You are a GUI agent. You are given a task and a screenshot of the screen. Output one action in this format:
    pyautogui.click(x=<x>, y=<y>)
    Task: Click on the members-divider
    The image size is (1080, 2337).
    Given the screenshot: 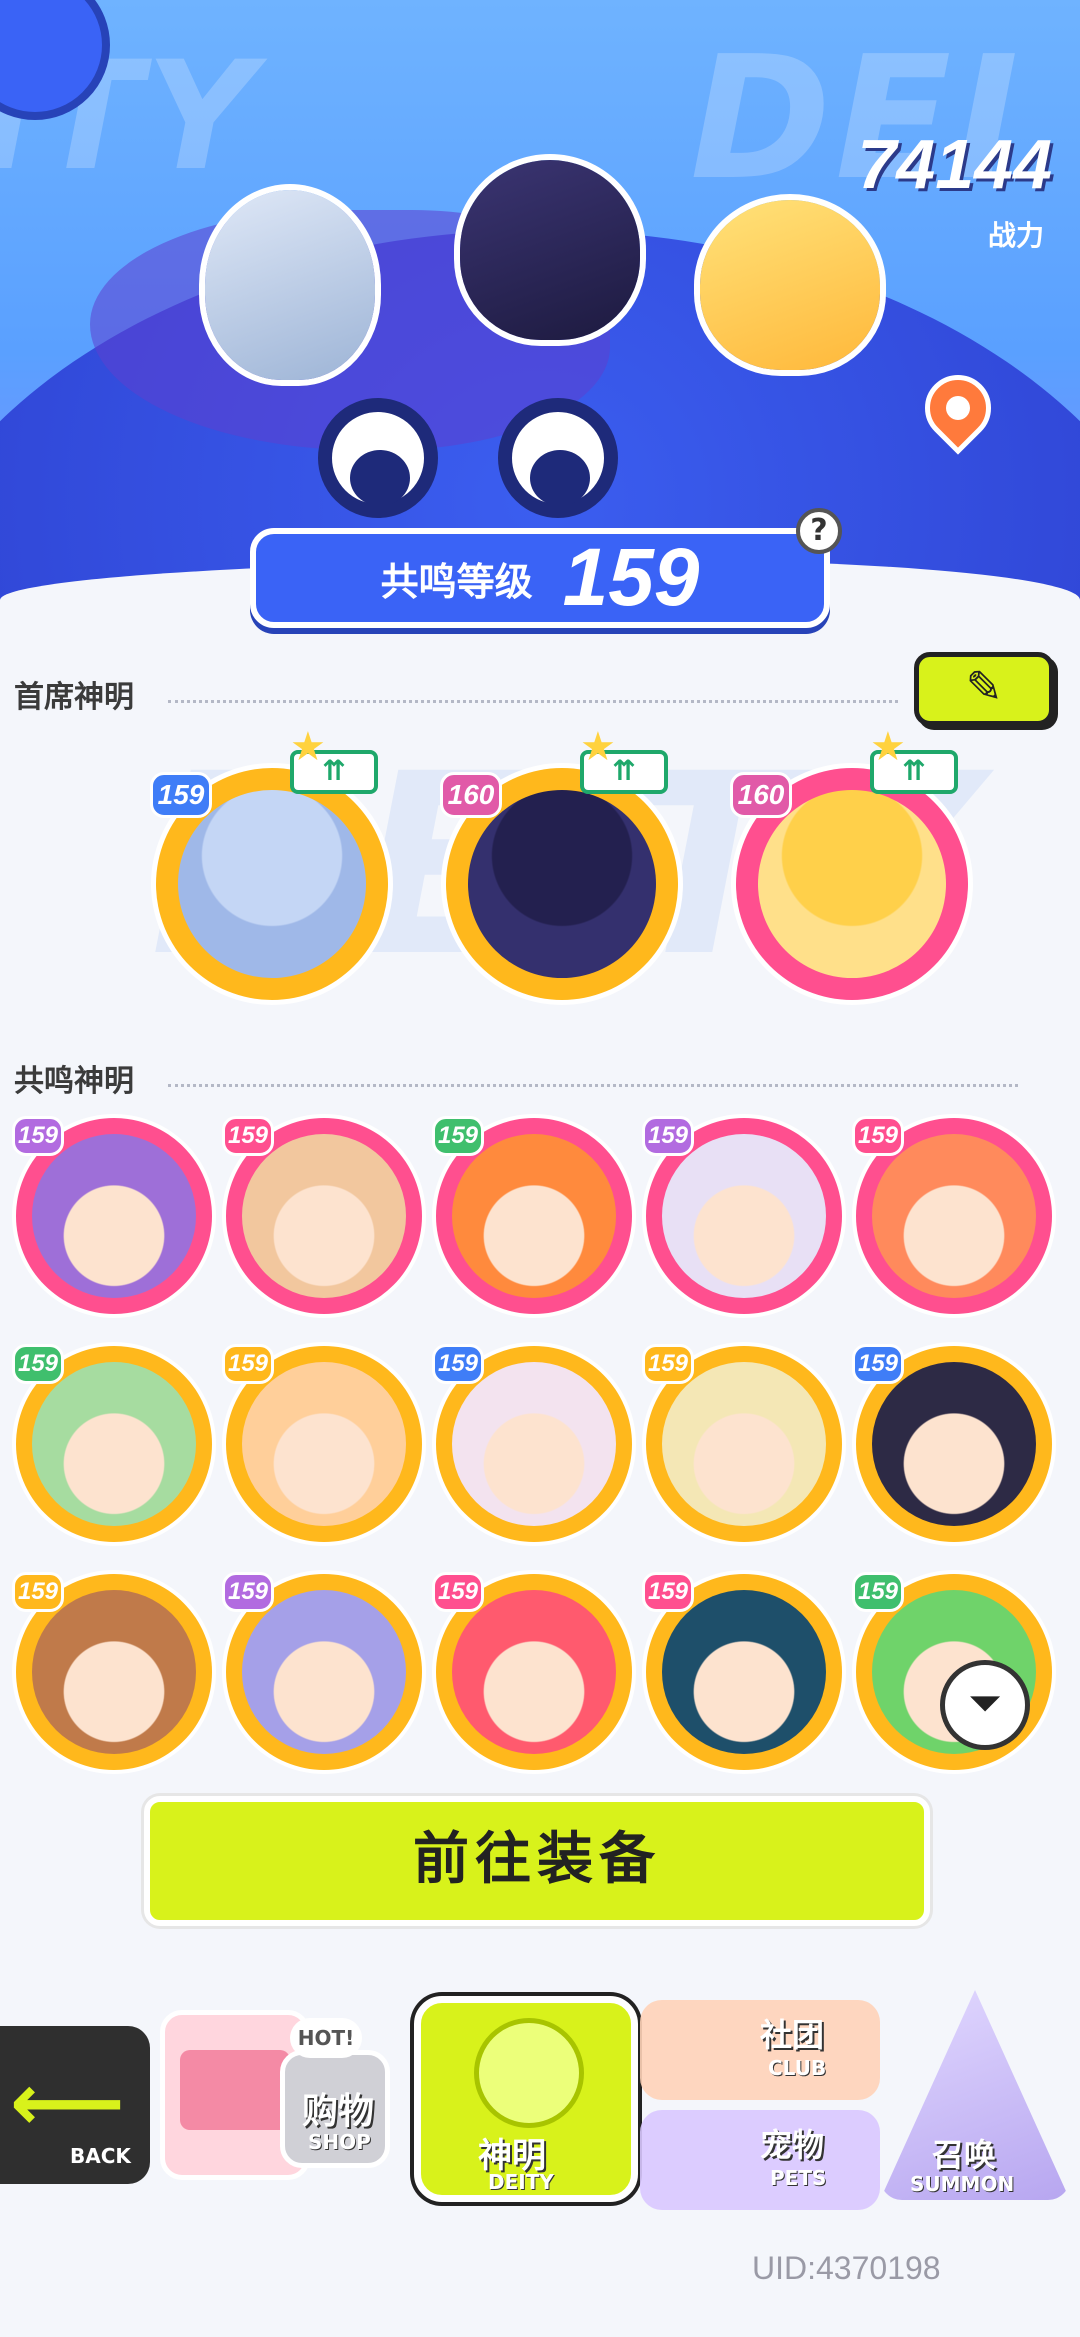 What is the action you would take?
    pyautogui.click(x=593, y=1085)
    